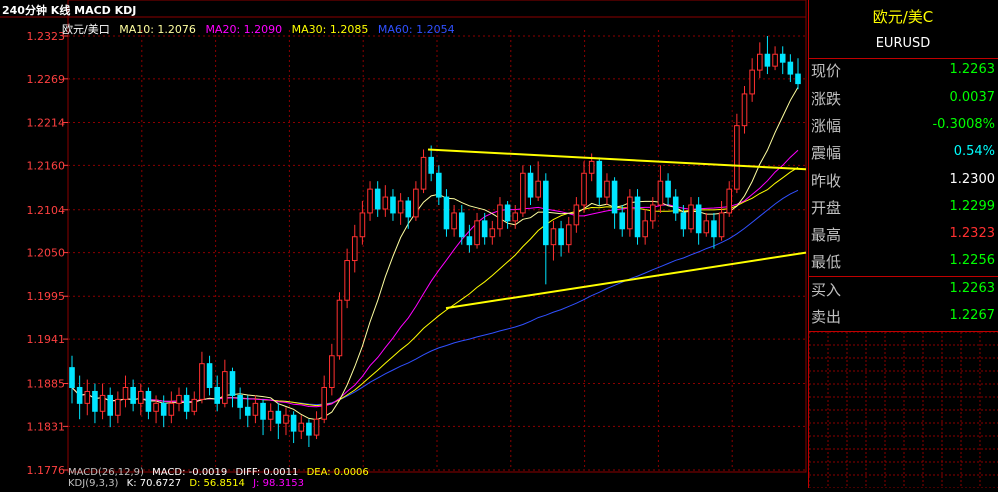  What do you see at coordinates (974, 151) in the screenshot?
I see `quote-value: 0.54%` at bounding box center [974, 151].